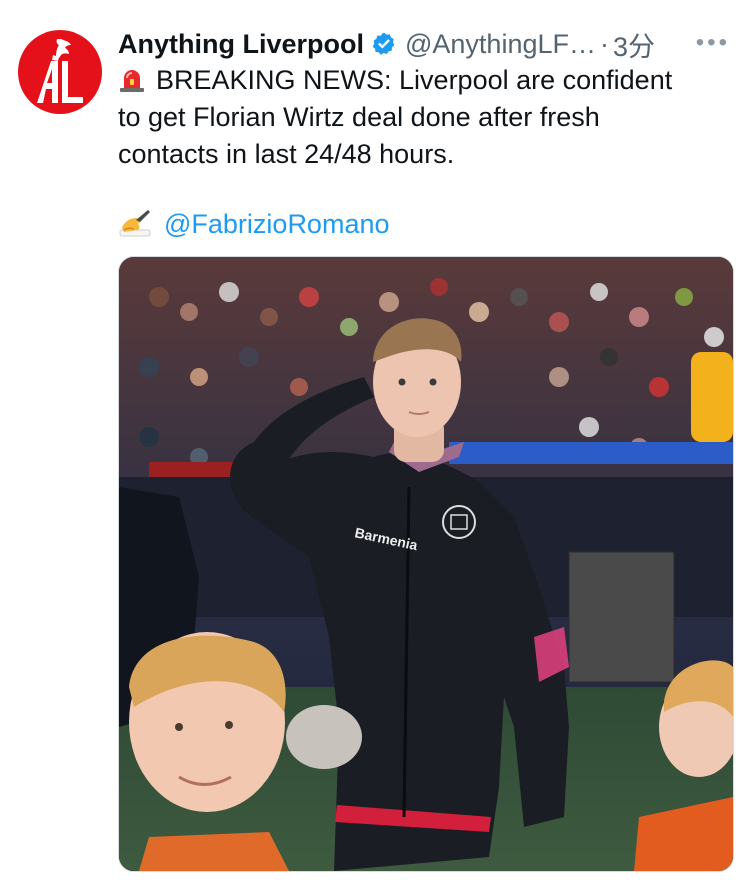  Describe the element at coordinates (713, 43) in the screenshot. I see `more-options-icon: •••` at that location.